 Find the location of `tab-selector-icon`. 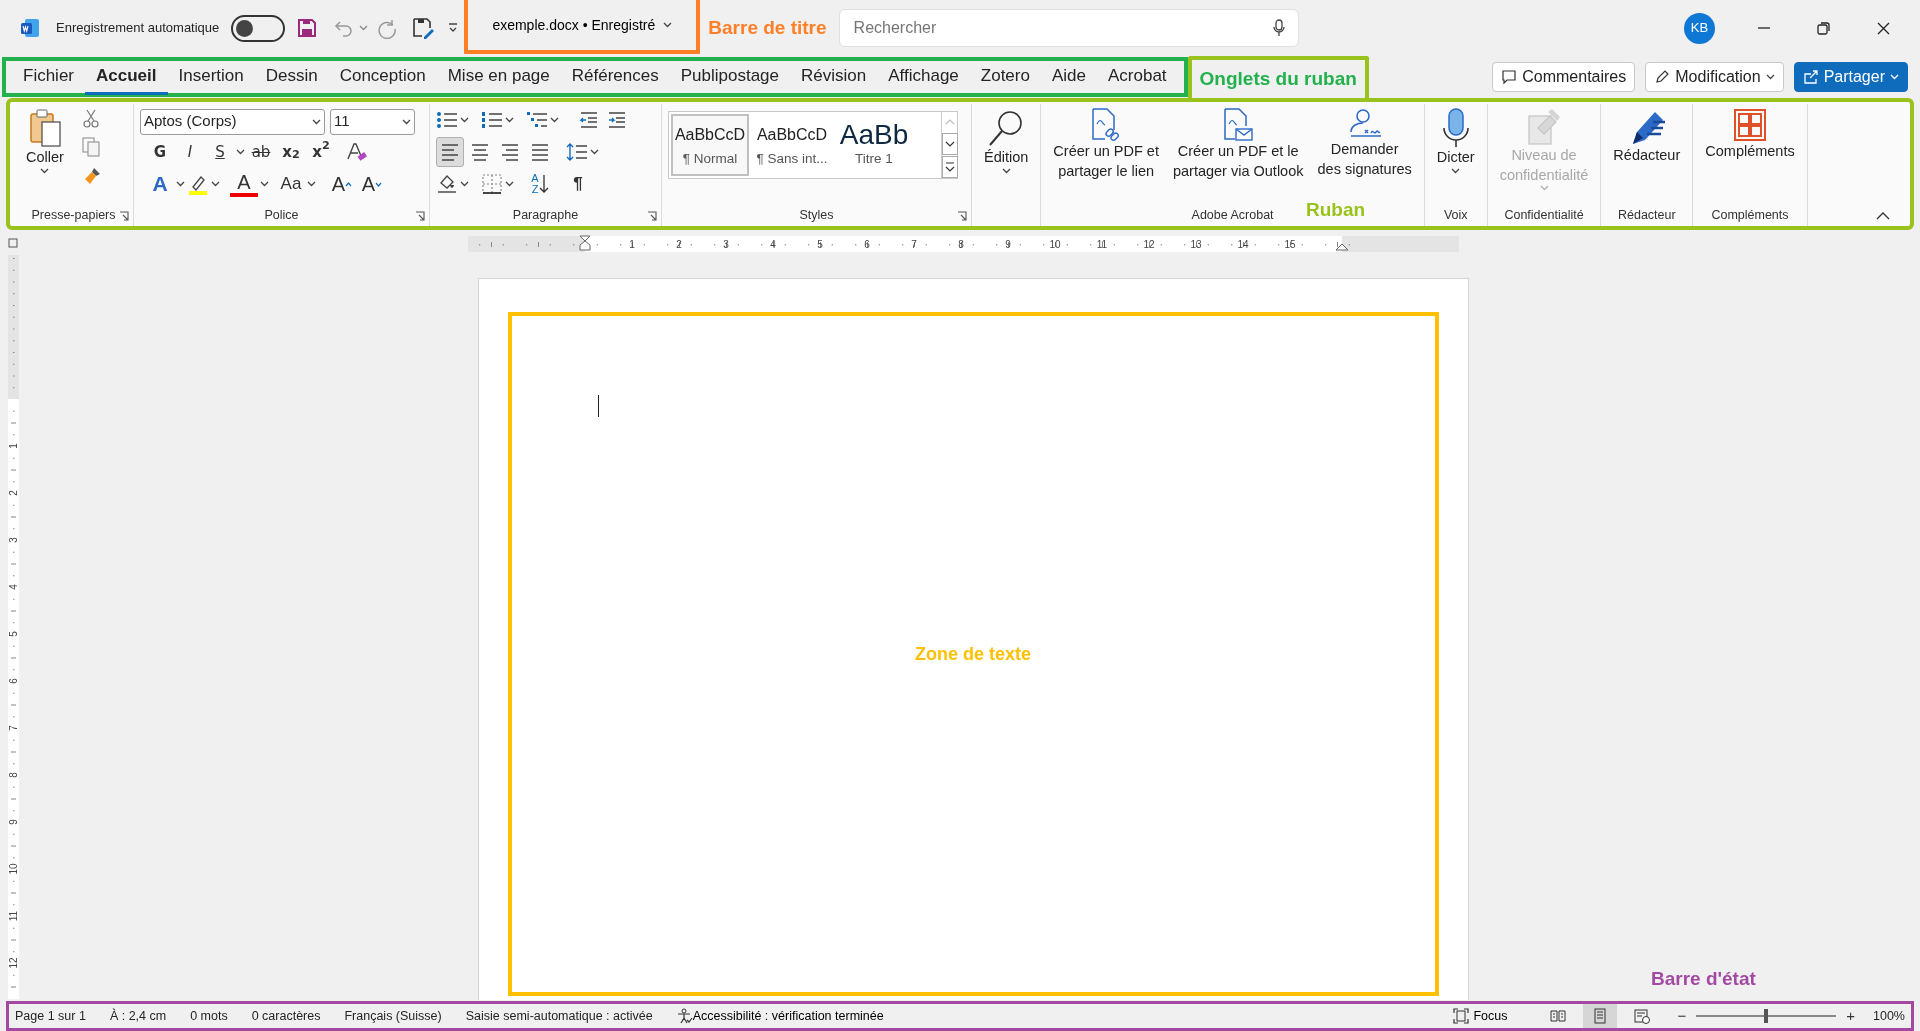

tab-selector-icon is located at coordinates (13, 243).